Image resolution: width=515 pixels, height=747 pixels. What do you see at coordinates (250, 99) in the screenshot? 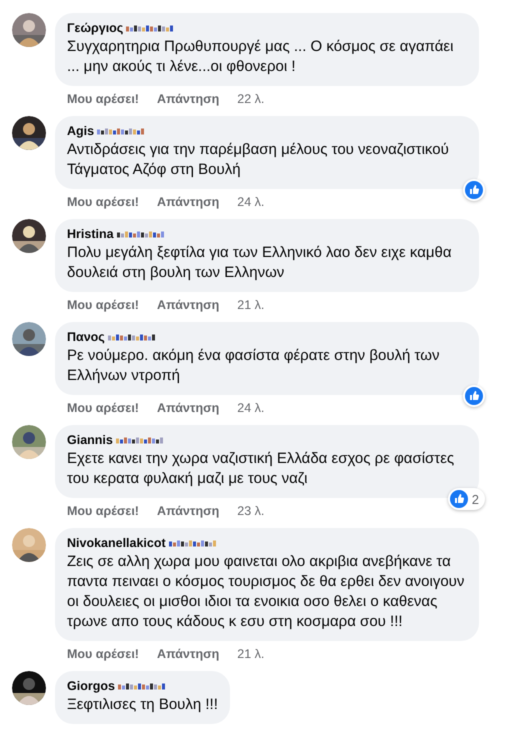
I see `comment-time: 22 λ.` at bounding box center [250, 99].